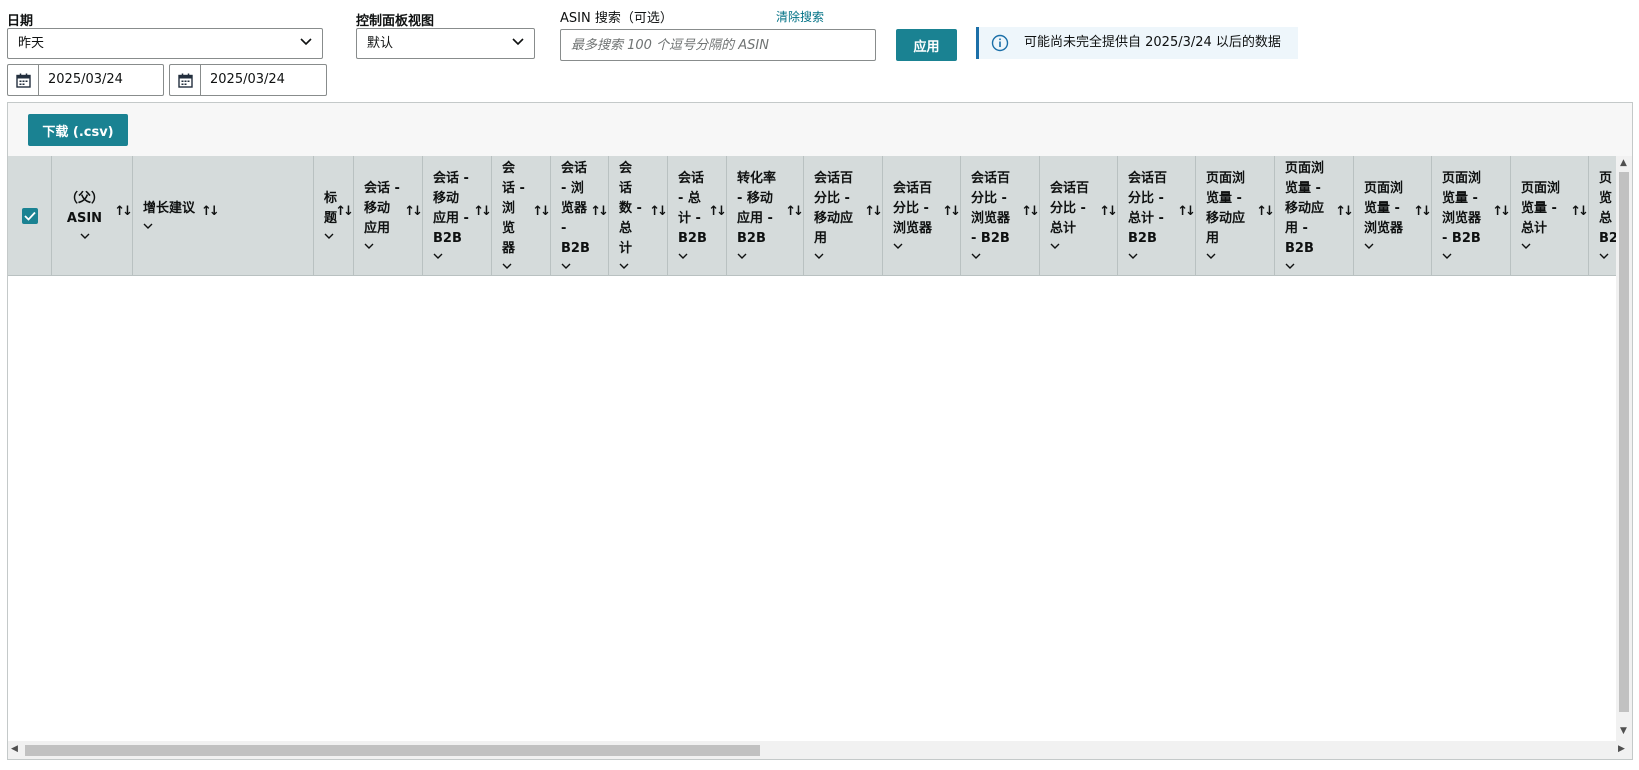 This screenshot has height=770, width=1639. Describe the element at coordinates (1607, 208) in the screenshot. I see `column-header-label: 页 览 总 B2` at that location.